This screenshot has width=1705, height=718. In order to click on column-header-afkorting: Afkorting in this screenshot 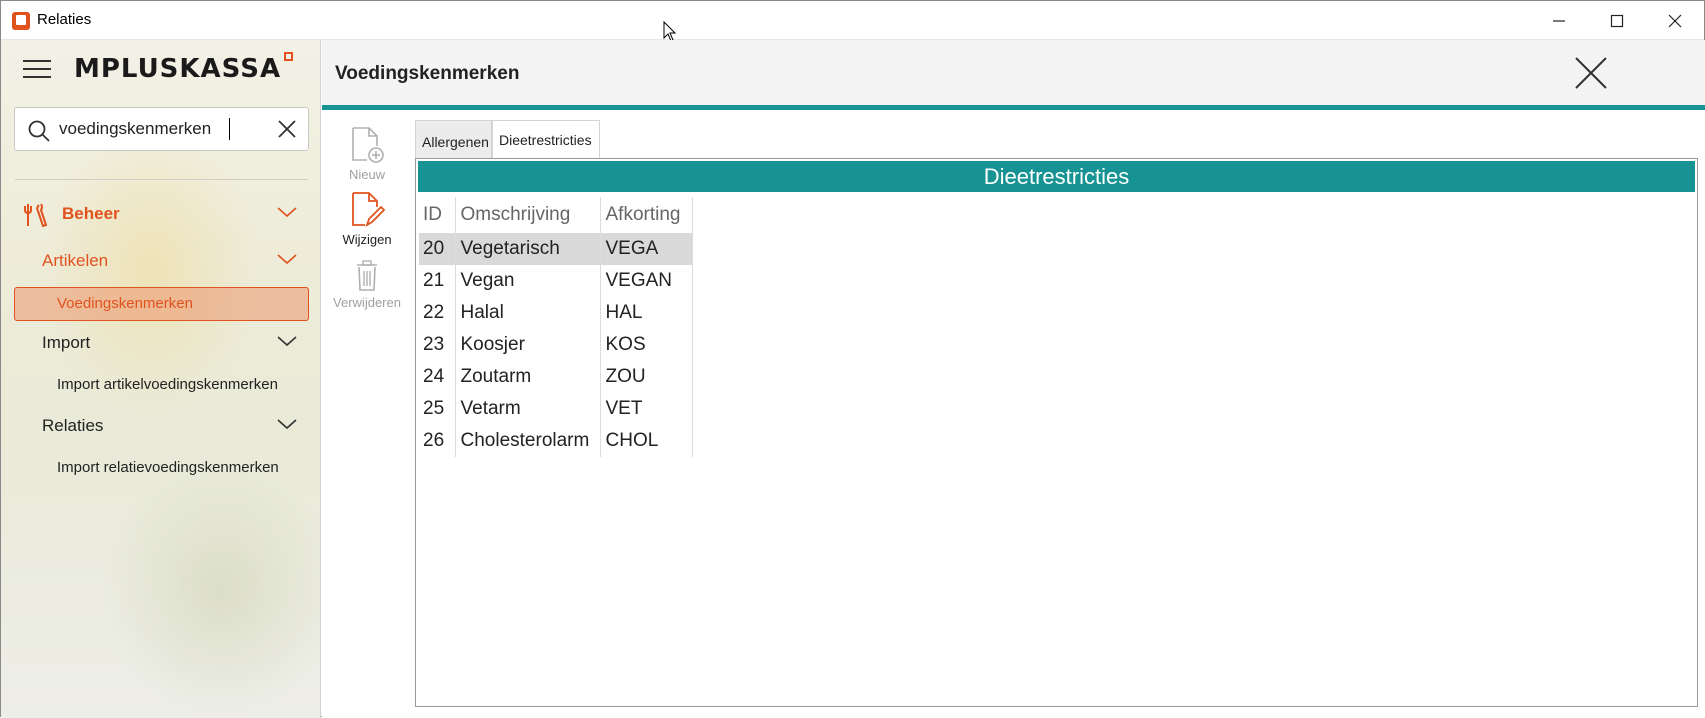, I will do `click(646, 215)`.